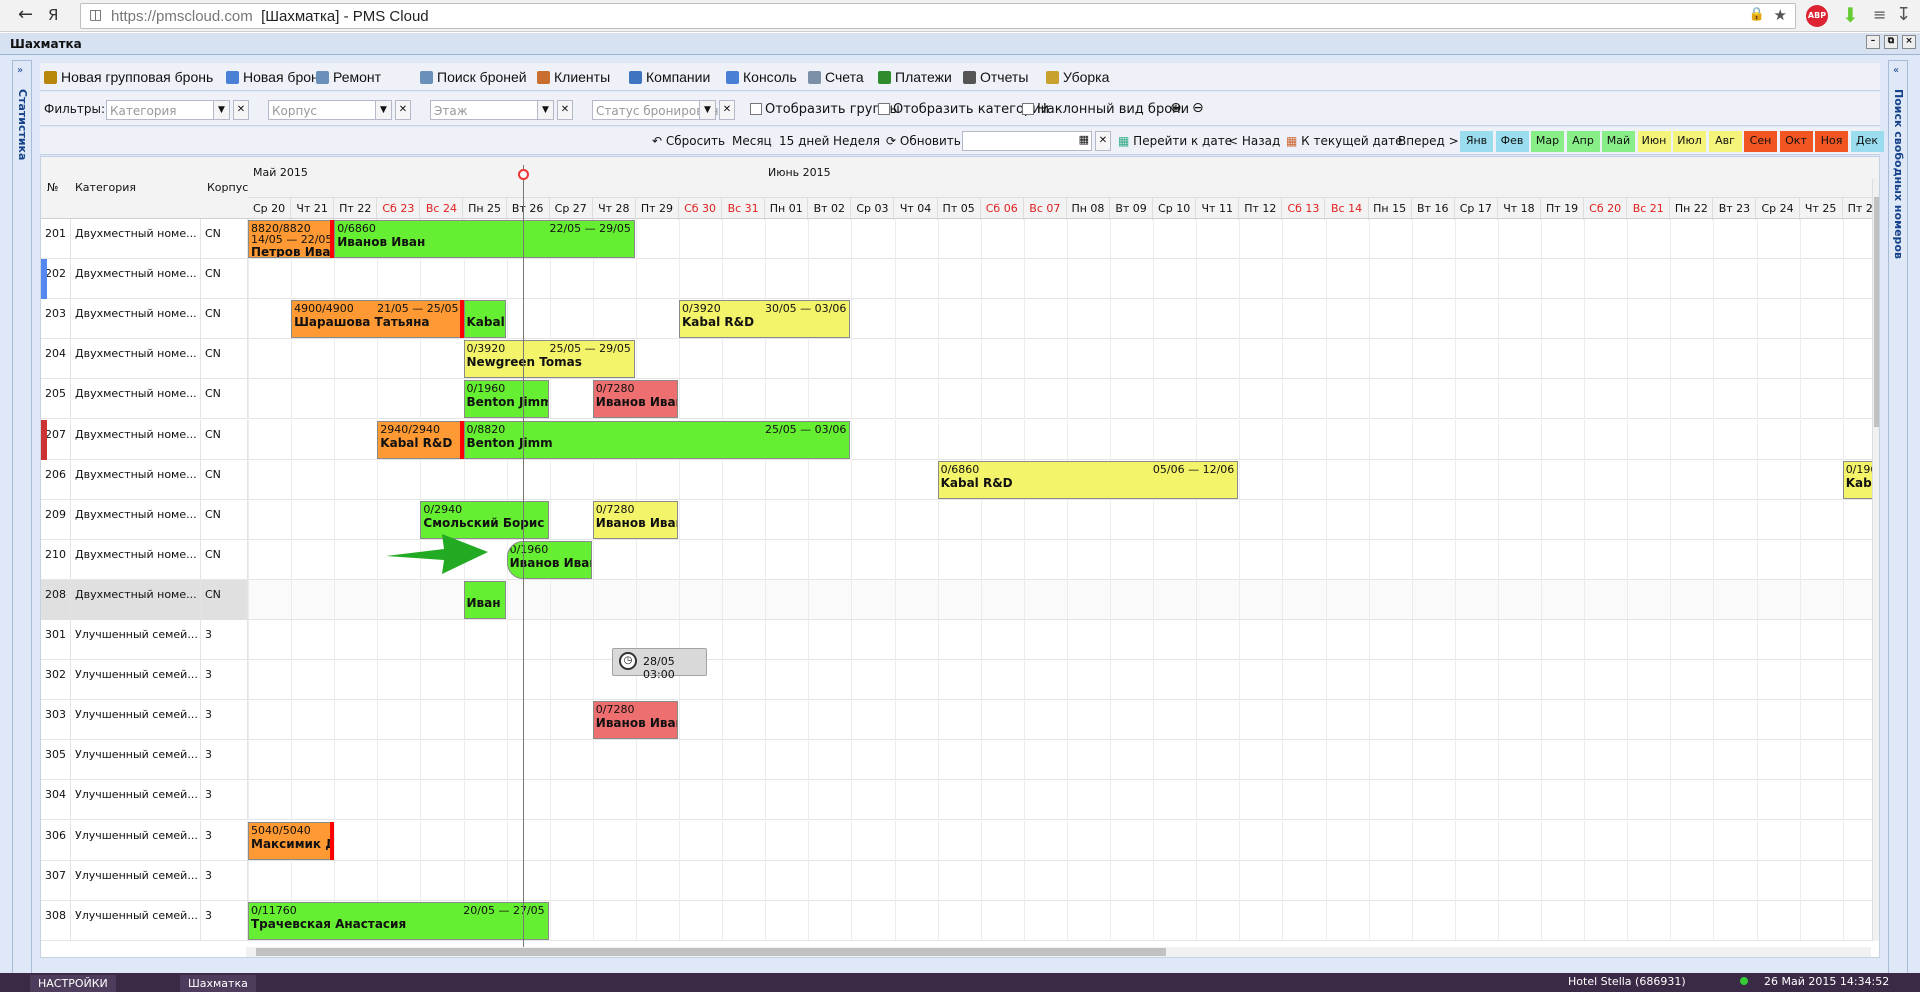 This screenshot has height=992, width=1920. Describe the element at coordinates (960, 599) in the screenshot. I see `room-row: 208 Двухместный номе... CN` at that location.